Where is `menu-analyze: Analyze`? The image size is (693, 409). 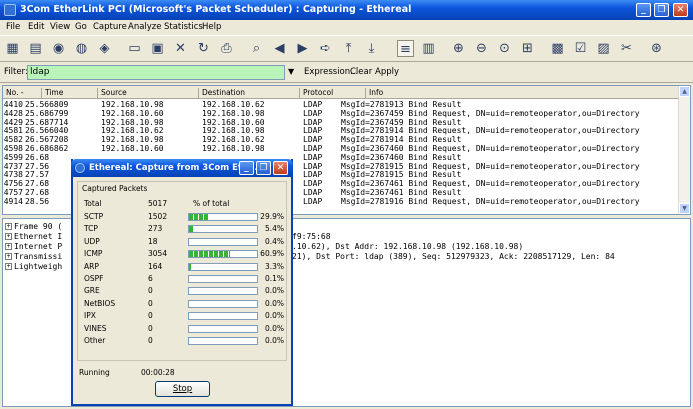 menu-analyze: Analyze is located at coordinates (145, 27).